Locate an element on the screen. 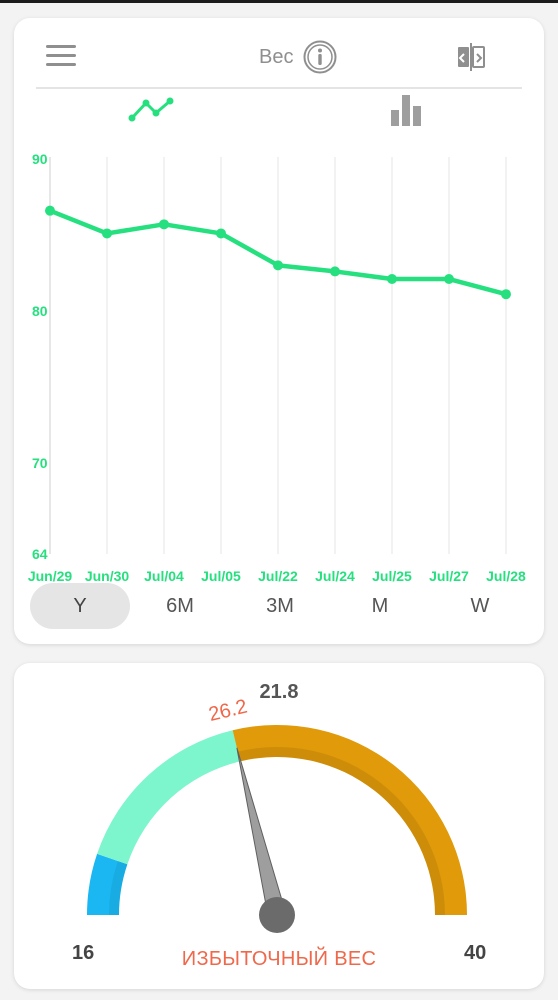 The width and height of the screenshot is (558, 1000). status-bar-edge is located at coordinates (279, 1).